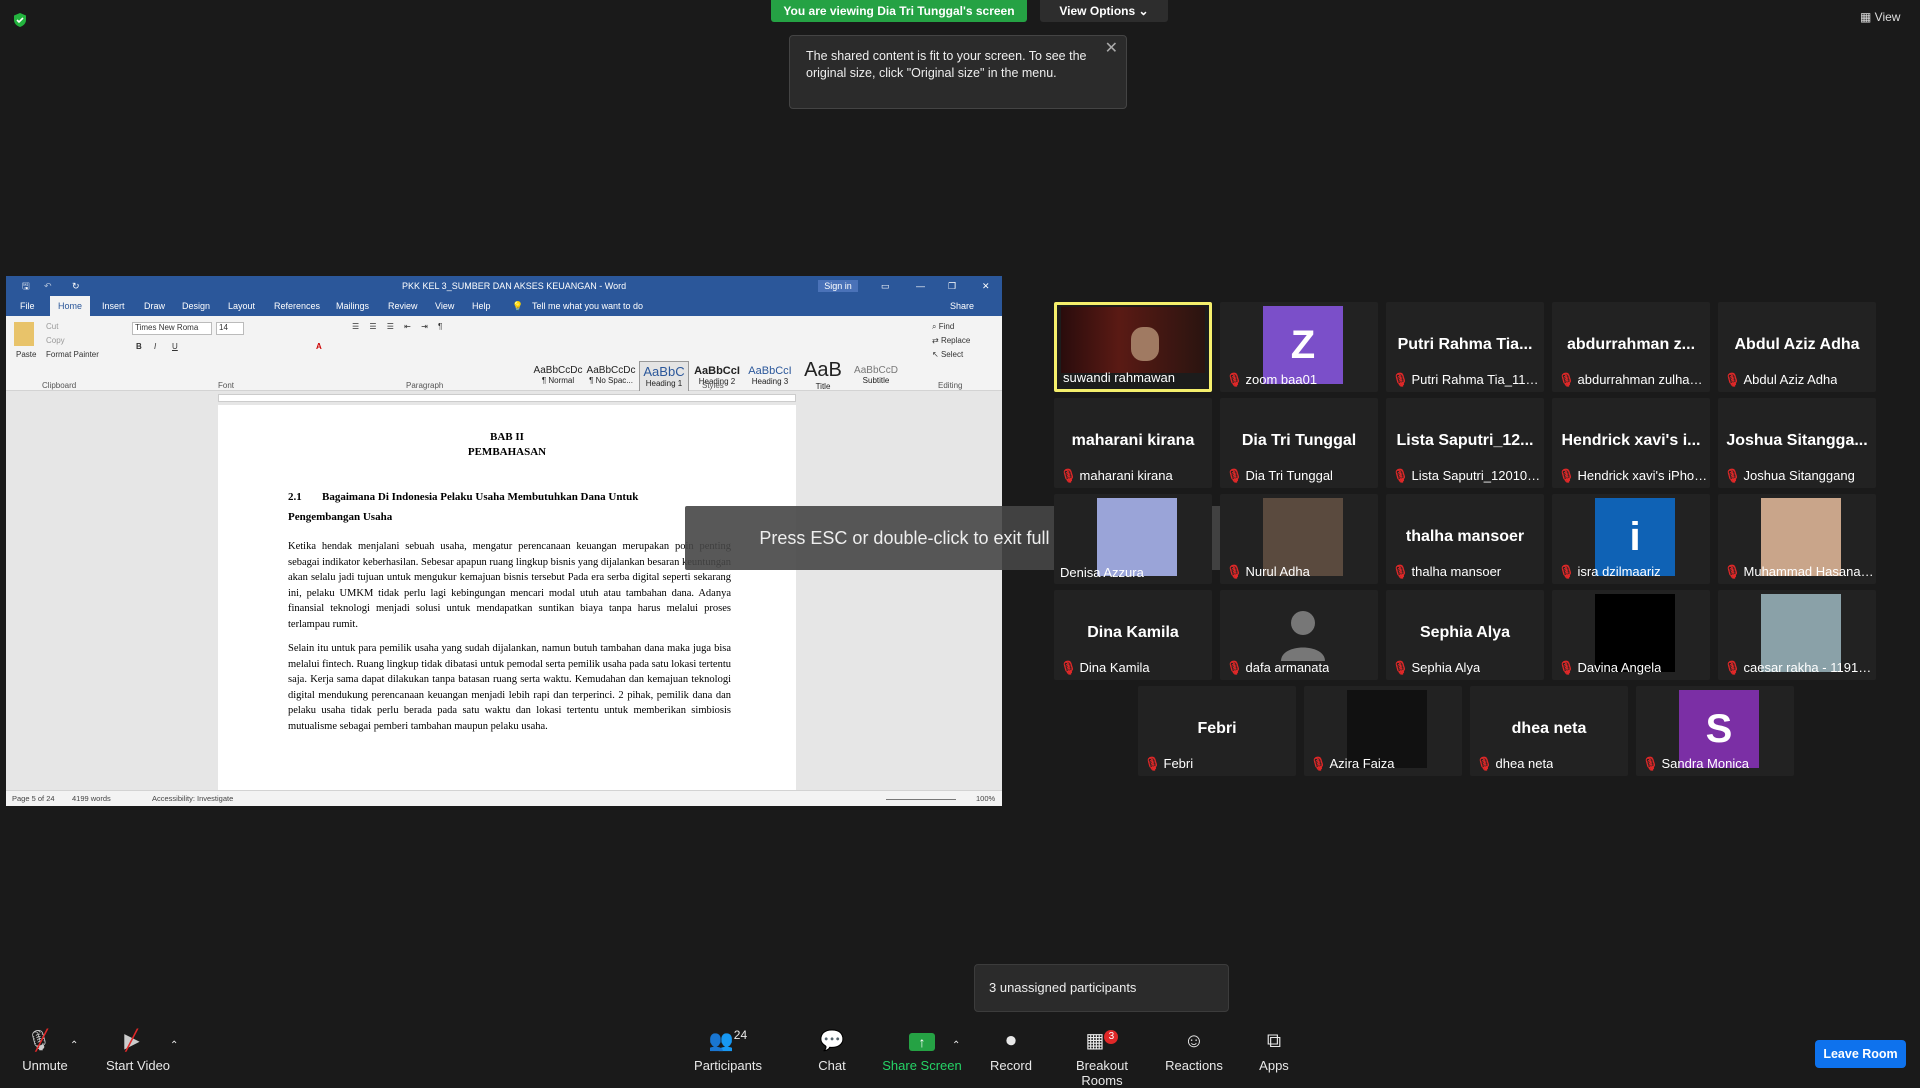 This screenshot has height=1088, width=1920. I want to click on audio-options-caret: ⌃, so click(74, 1045).